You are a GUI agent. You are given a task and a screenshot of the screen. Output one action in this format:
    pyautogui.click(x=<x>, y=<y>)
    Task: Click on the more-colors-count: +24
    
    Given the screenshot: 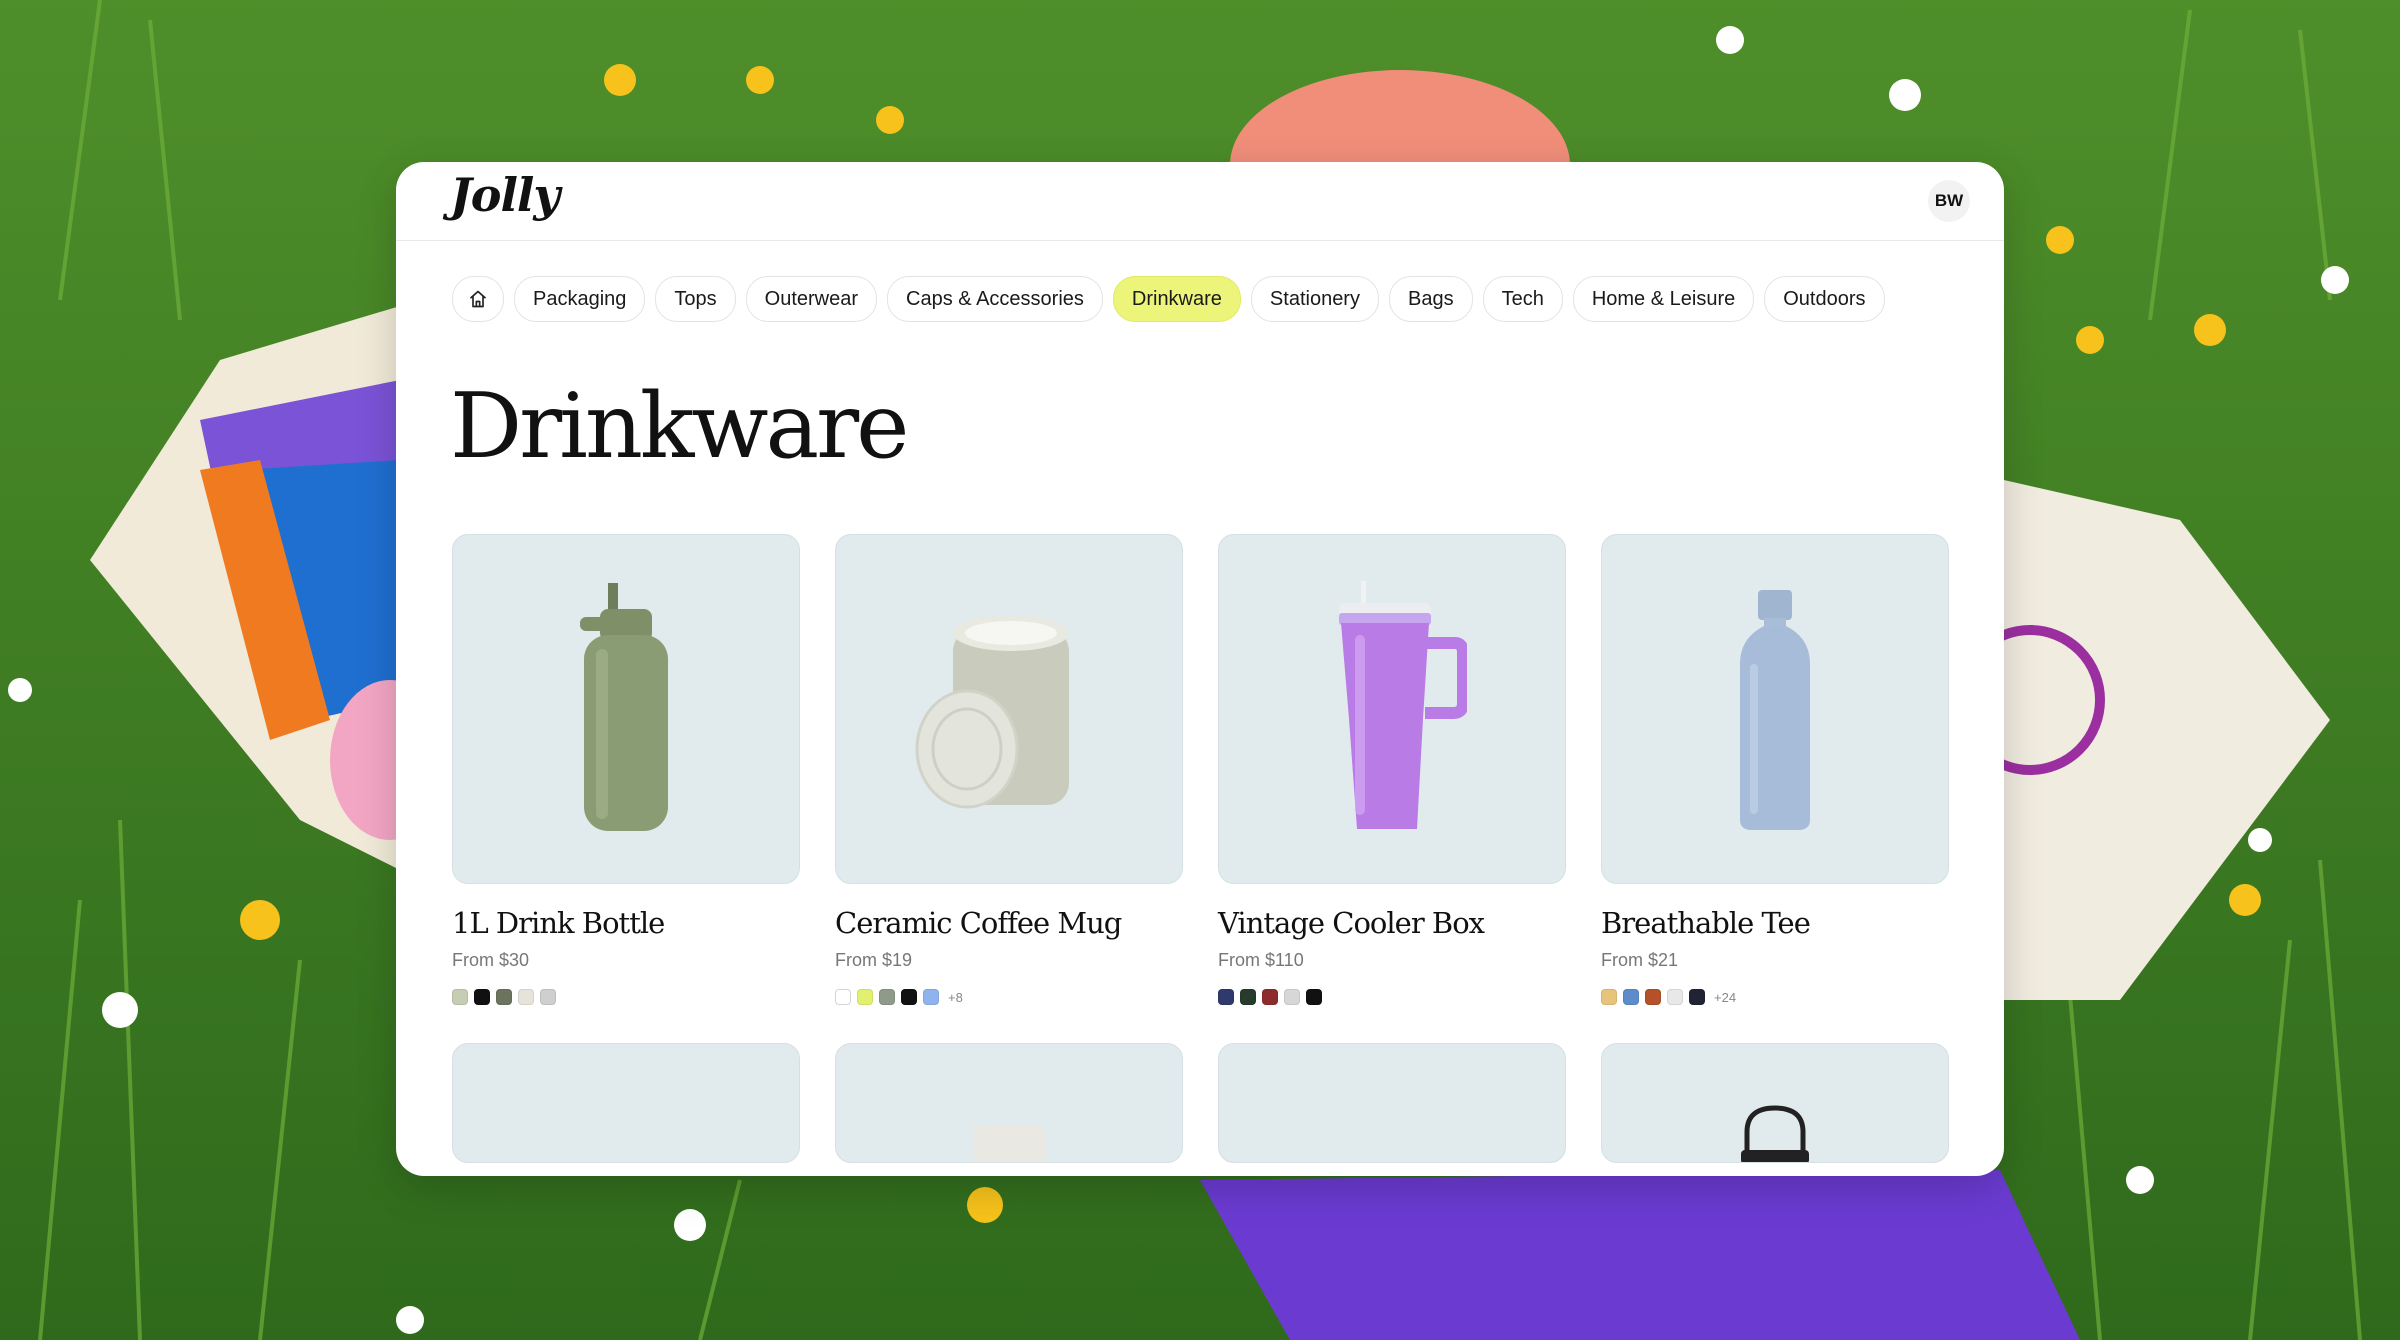 What is the action you would take?
    pyautogui.click(x=1725, y=997)
    